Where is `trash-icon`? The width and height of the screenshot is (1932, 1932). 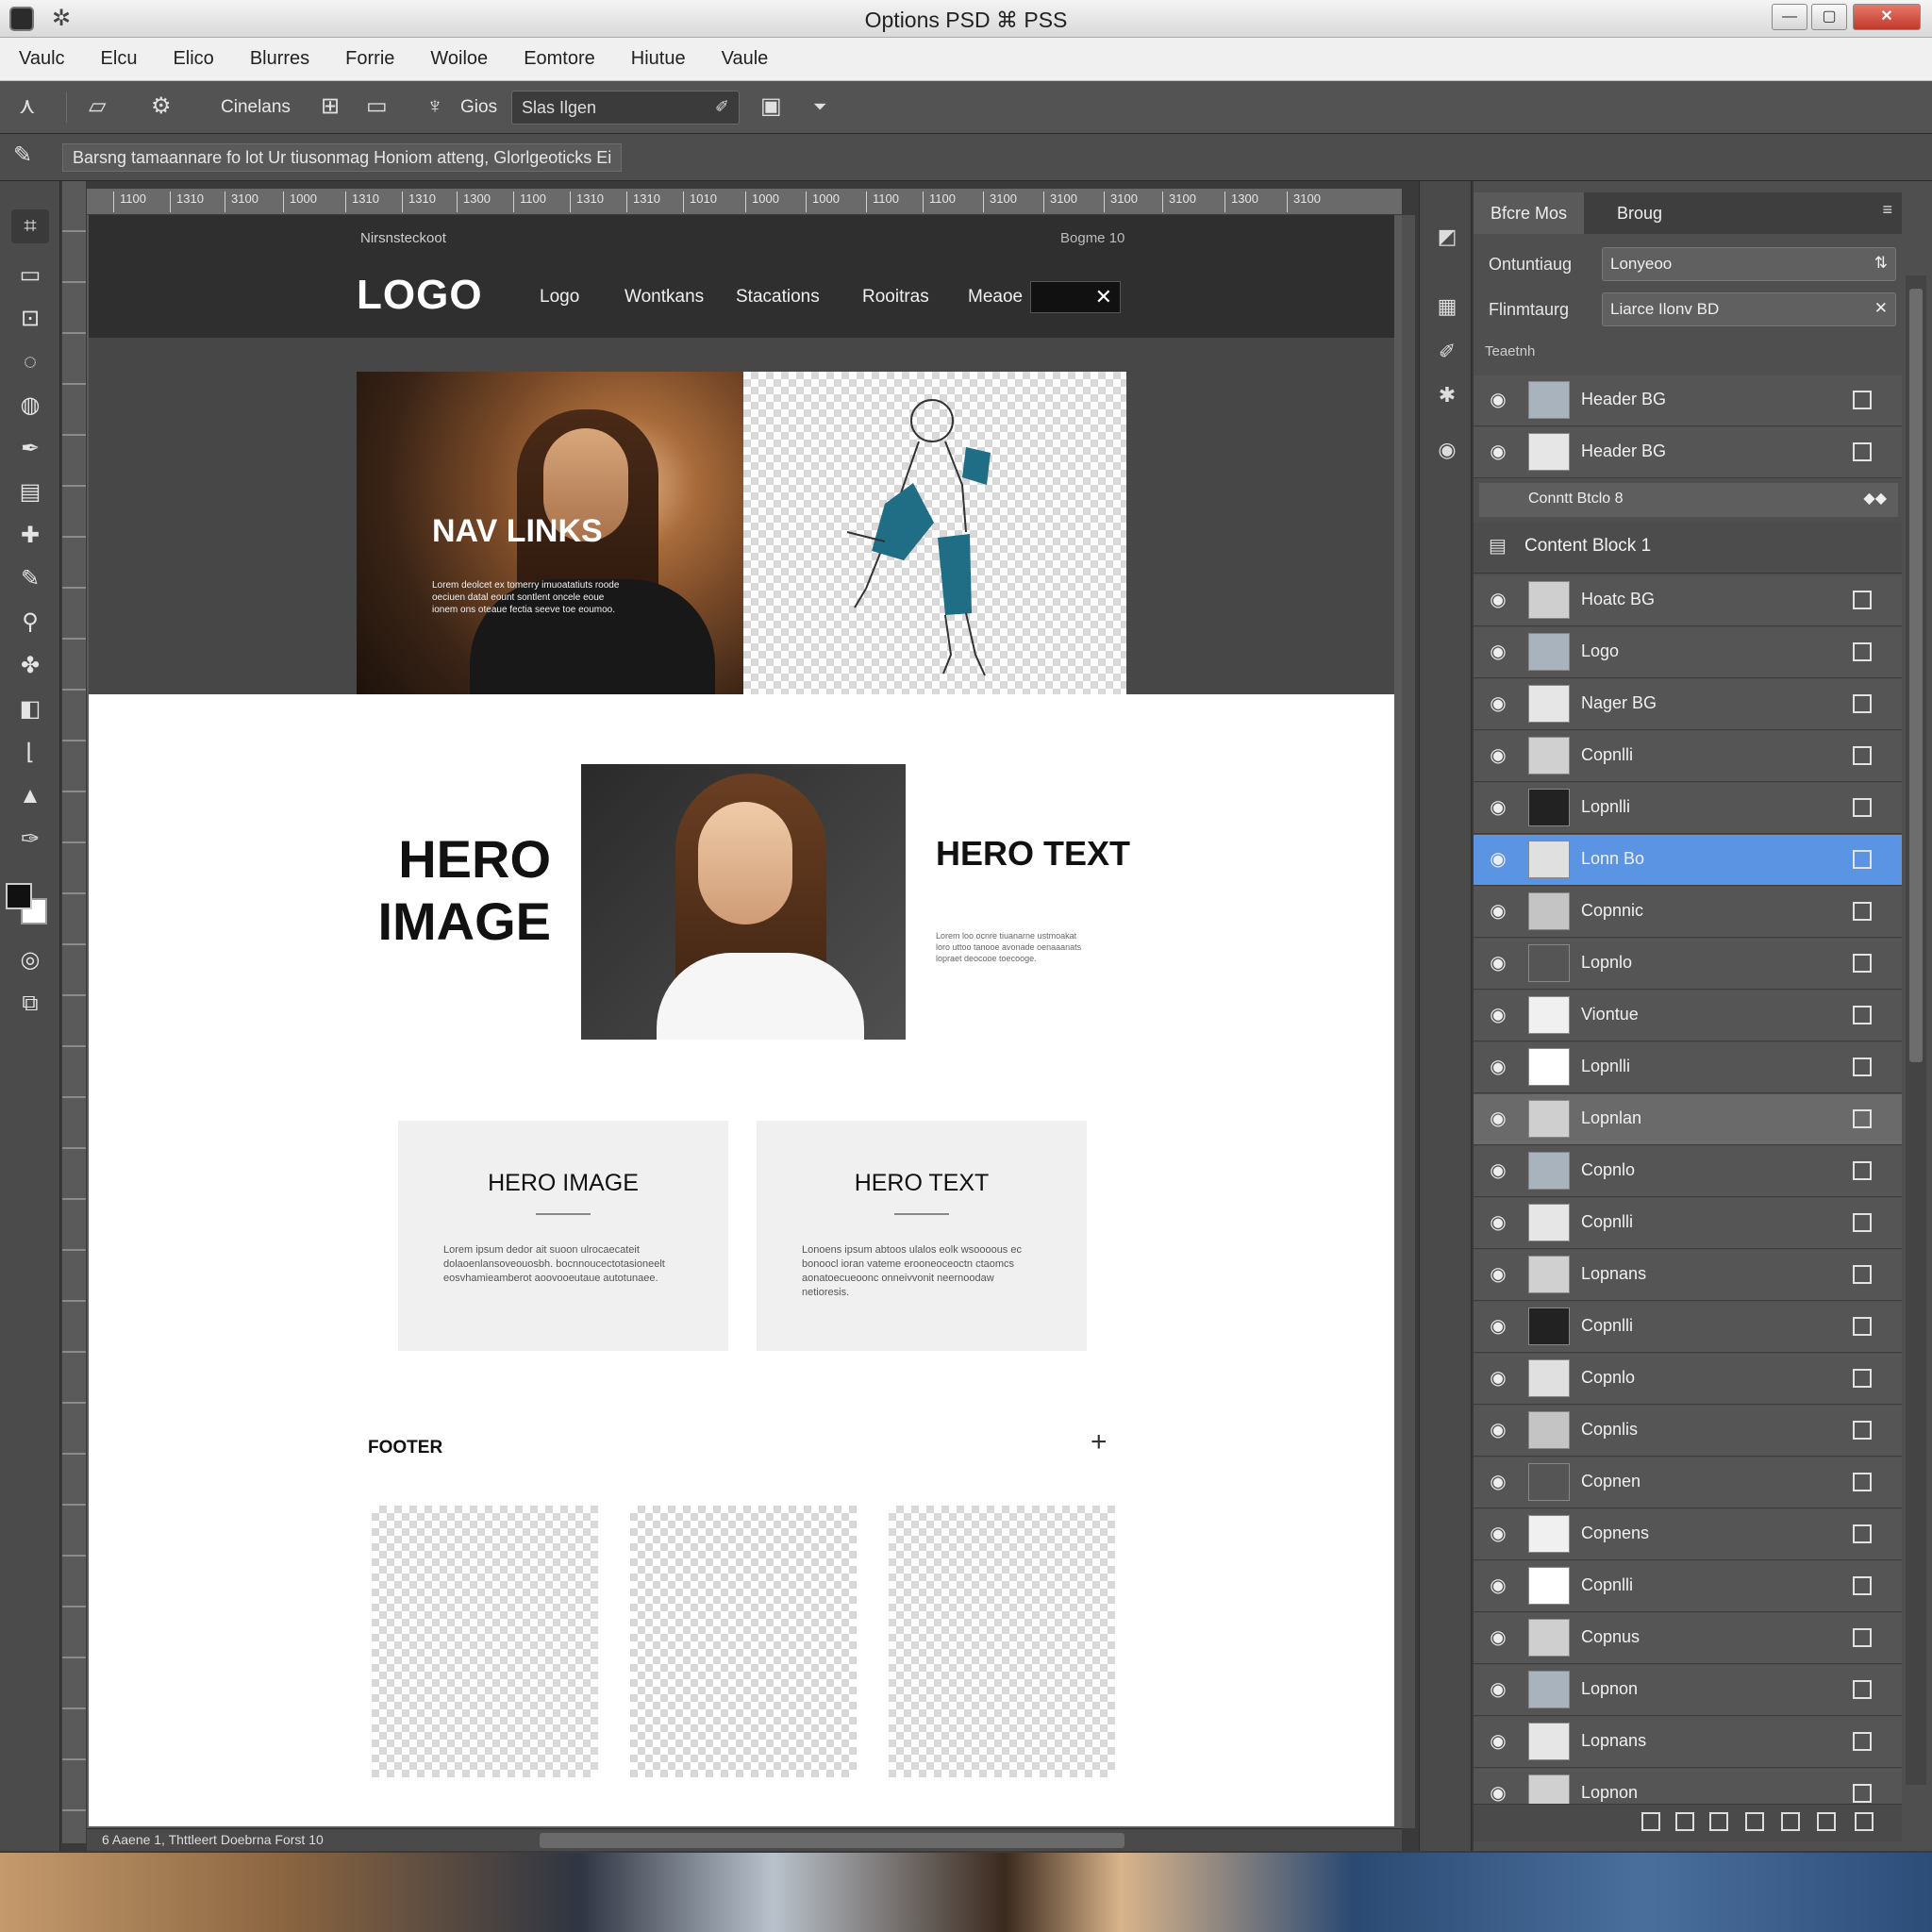
trash-icon is located at coordinates (1865, 1822).